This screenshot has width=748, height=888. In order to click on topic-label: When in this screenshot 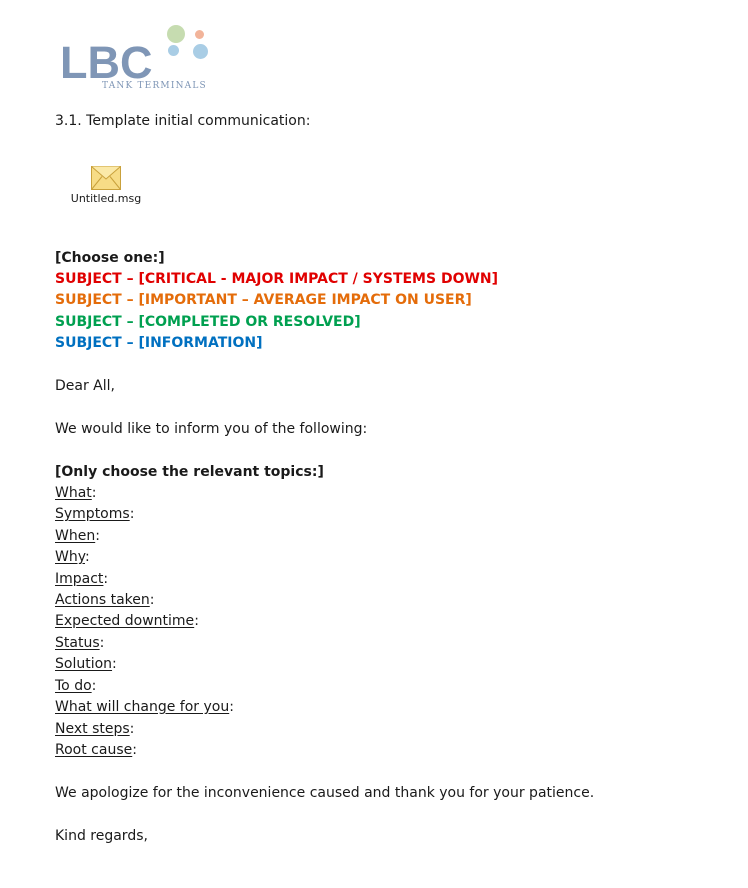, I will do `click(75, 536)`.